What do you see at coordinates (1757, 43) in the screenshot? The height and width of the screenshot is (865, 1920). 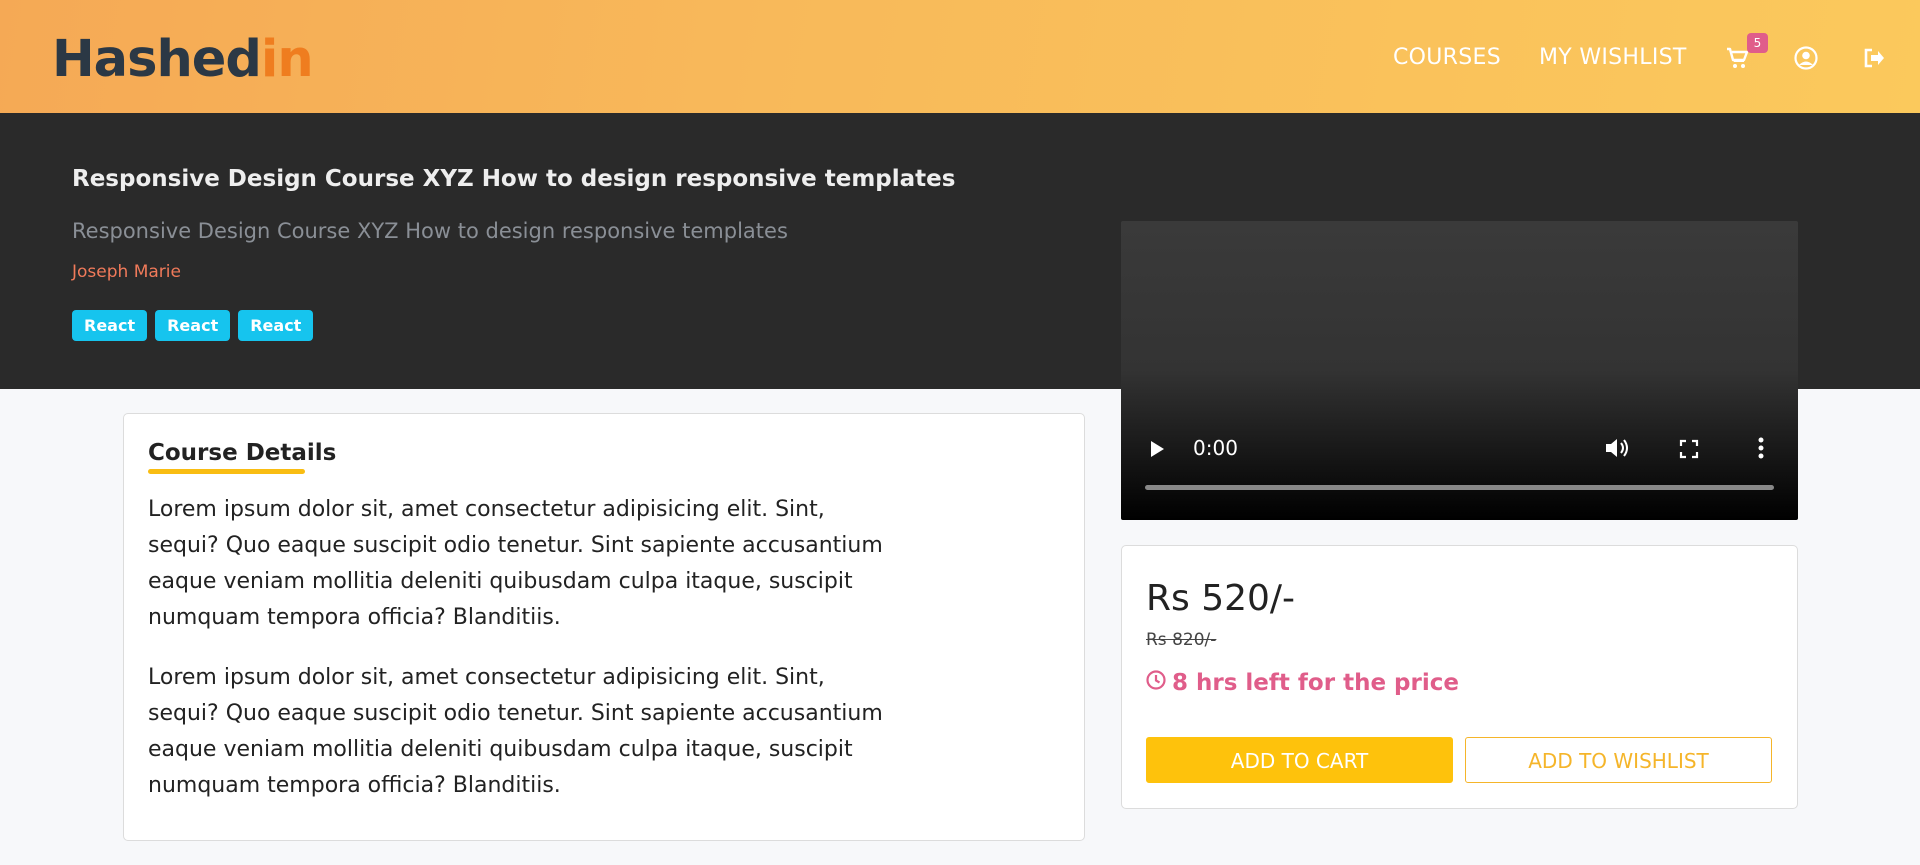 I see `cart-count-badge: 5` at bounding box center [1757, 43].